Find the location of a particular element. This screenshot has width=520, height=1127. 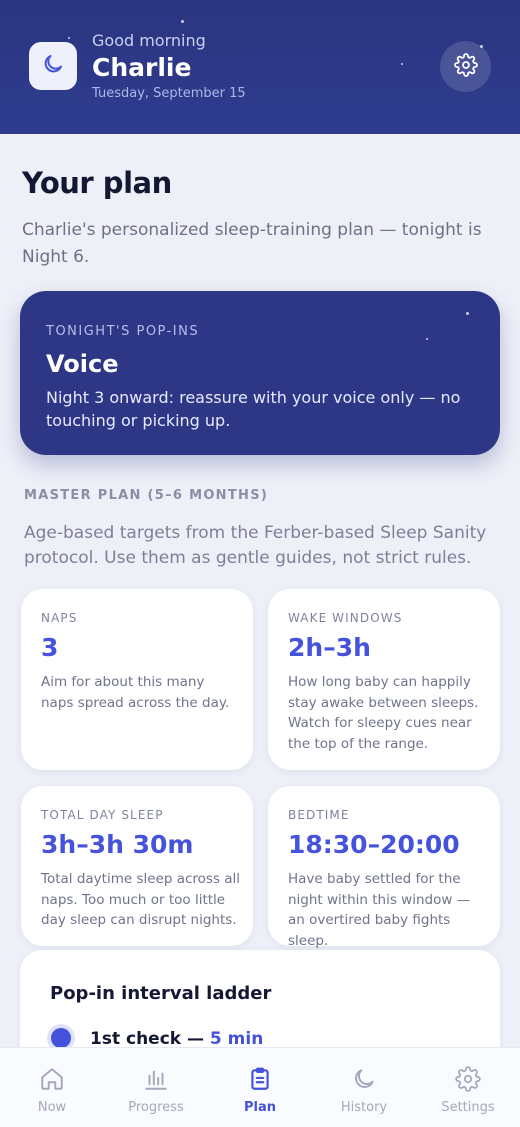

stat-value: 18:30–20:00 is located at coordinates (374, 844).